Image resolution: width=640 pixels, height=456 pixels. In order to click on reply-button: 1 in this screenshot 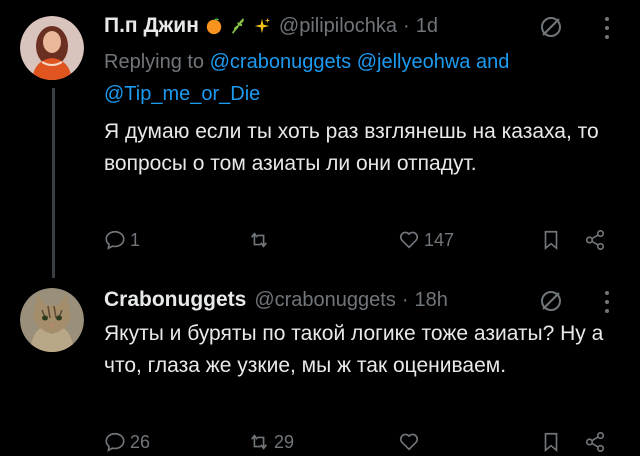, I will do `click(122, 240)`.